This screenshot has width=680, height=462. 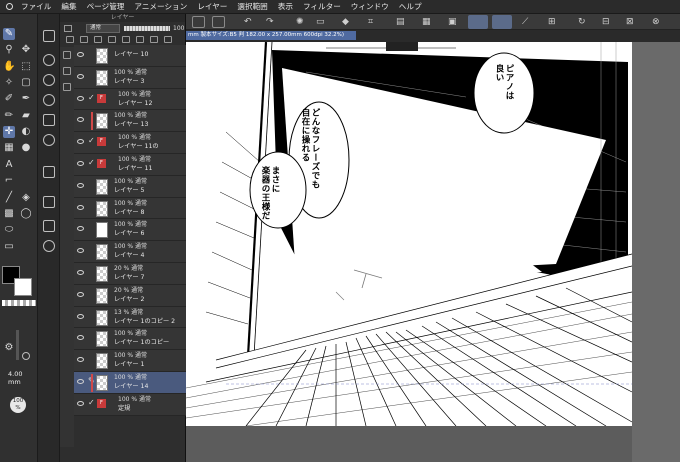 I want to click on layer-palette-icon, so click(x=49, y=202).